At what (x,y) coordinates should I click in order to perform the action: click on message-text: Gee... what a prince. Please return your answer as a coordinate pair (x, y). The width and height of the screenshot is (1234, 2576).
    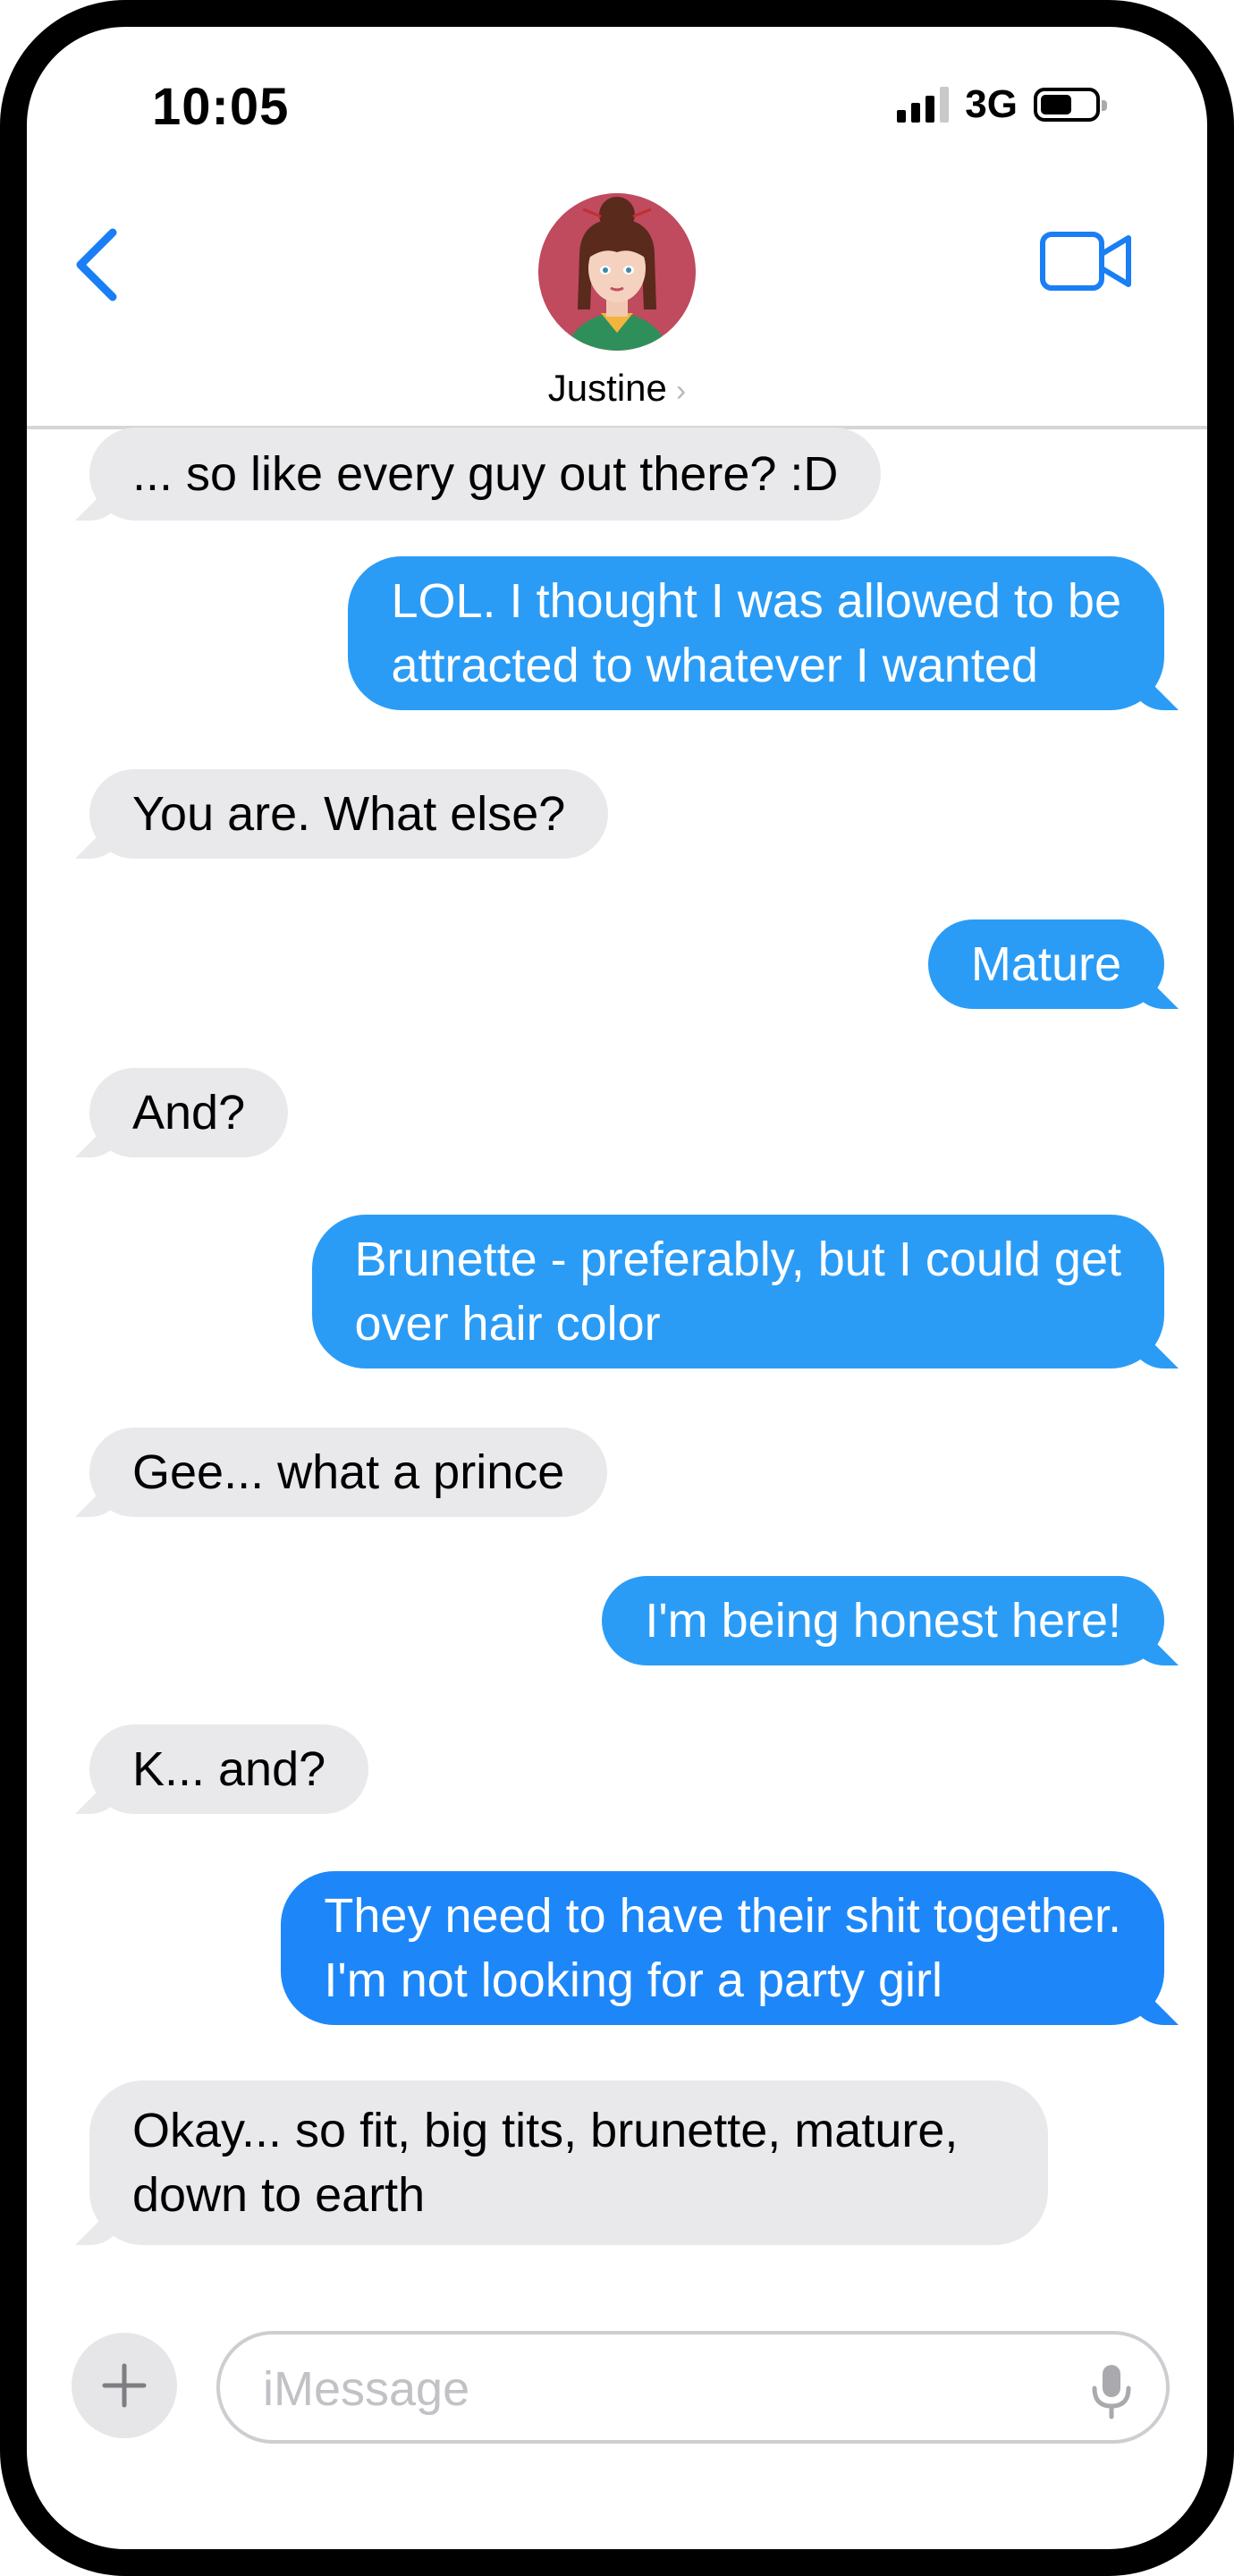
    Looking at the image, I should click on (348, 1472).